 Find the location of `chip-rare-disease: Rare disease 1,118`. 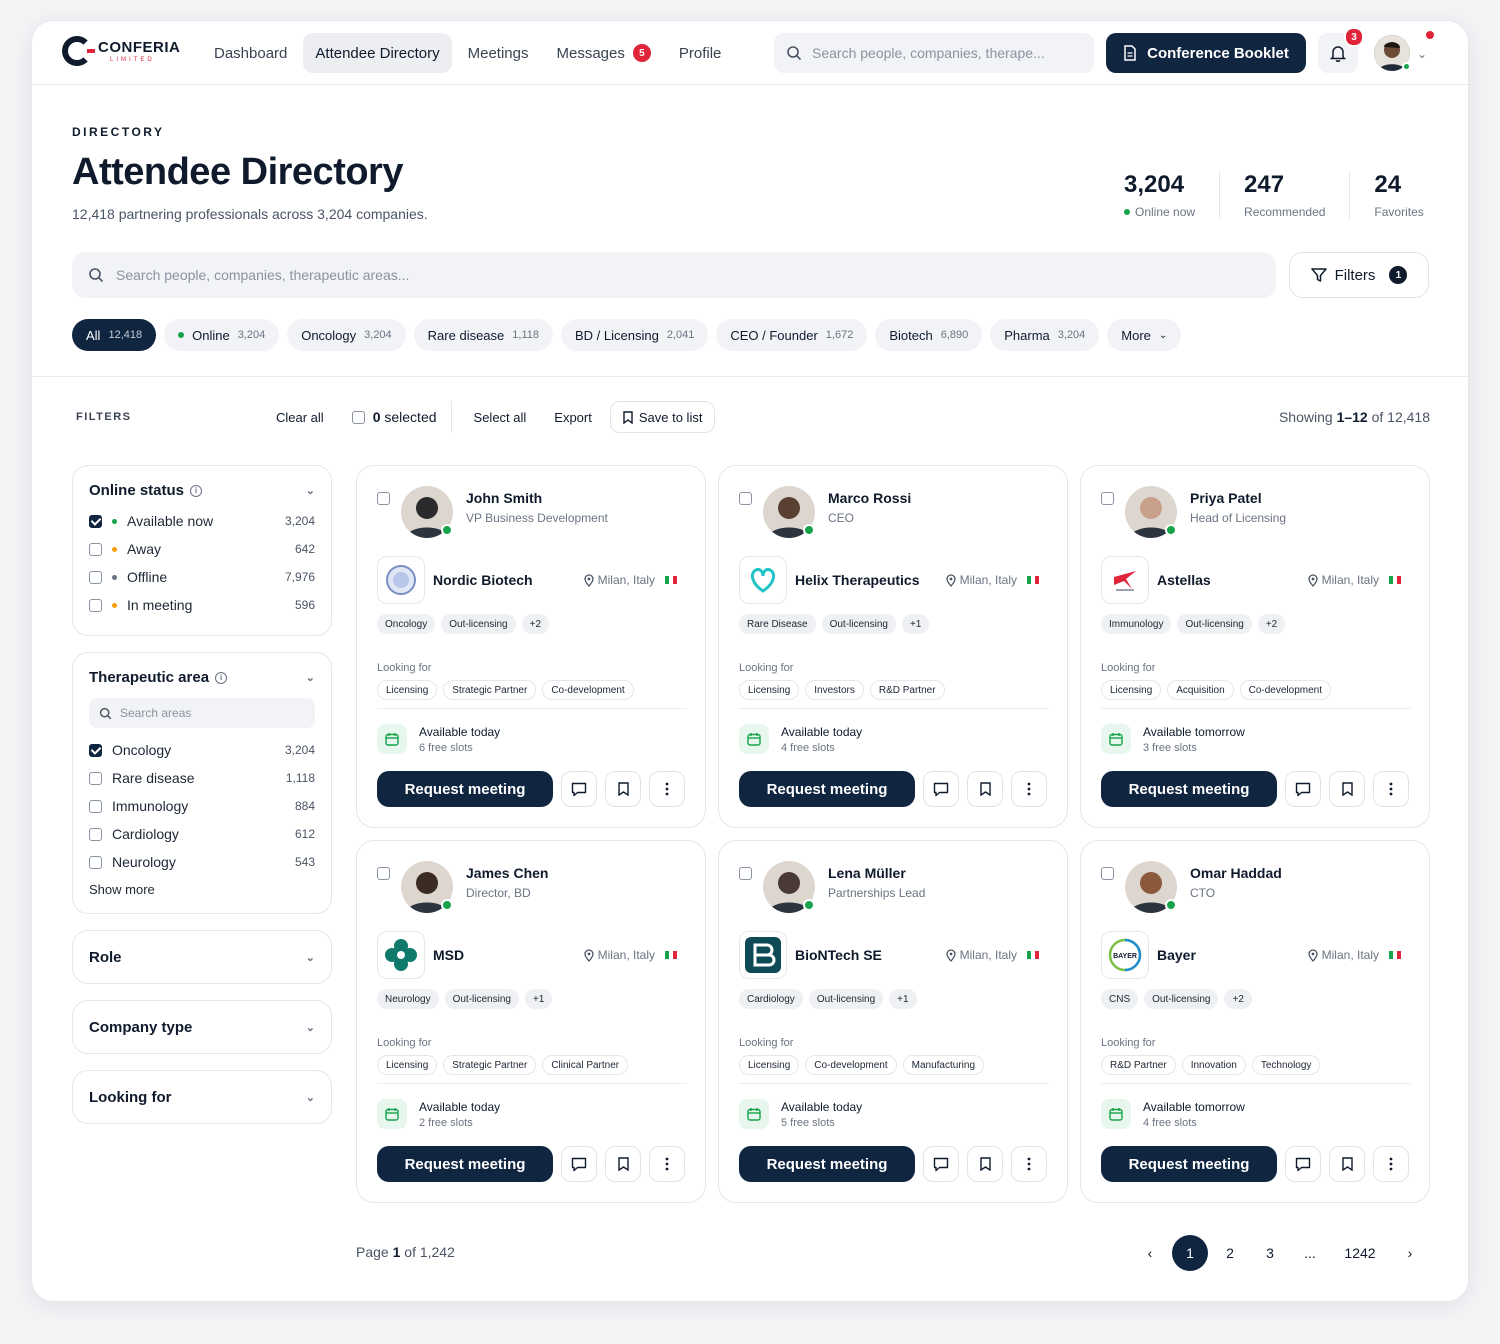

chip-rare-disease: Rare disease 1,118 is located at coordinates (483, 335).